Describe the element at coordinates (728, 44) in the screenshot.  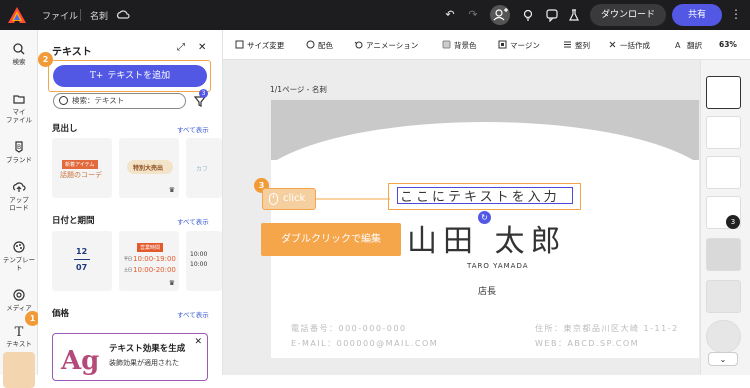
I see `zoom-level: 63%` at that location.